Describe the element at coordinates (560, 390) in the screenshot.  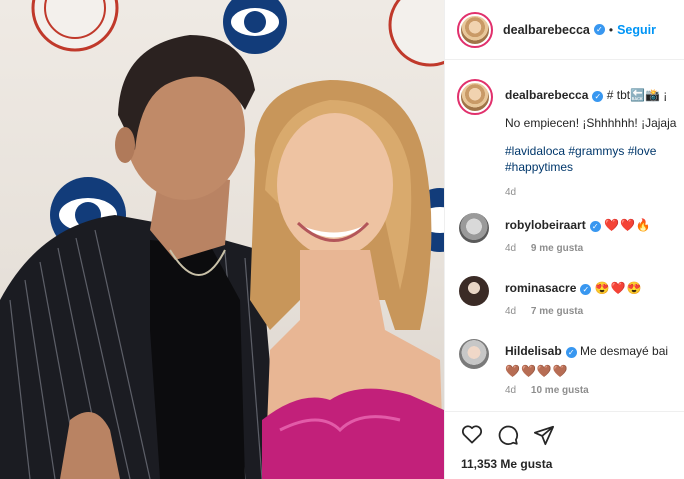
I see `comment-likes: 10 me gusta` at that location.